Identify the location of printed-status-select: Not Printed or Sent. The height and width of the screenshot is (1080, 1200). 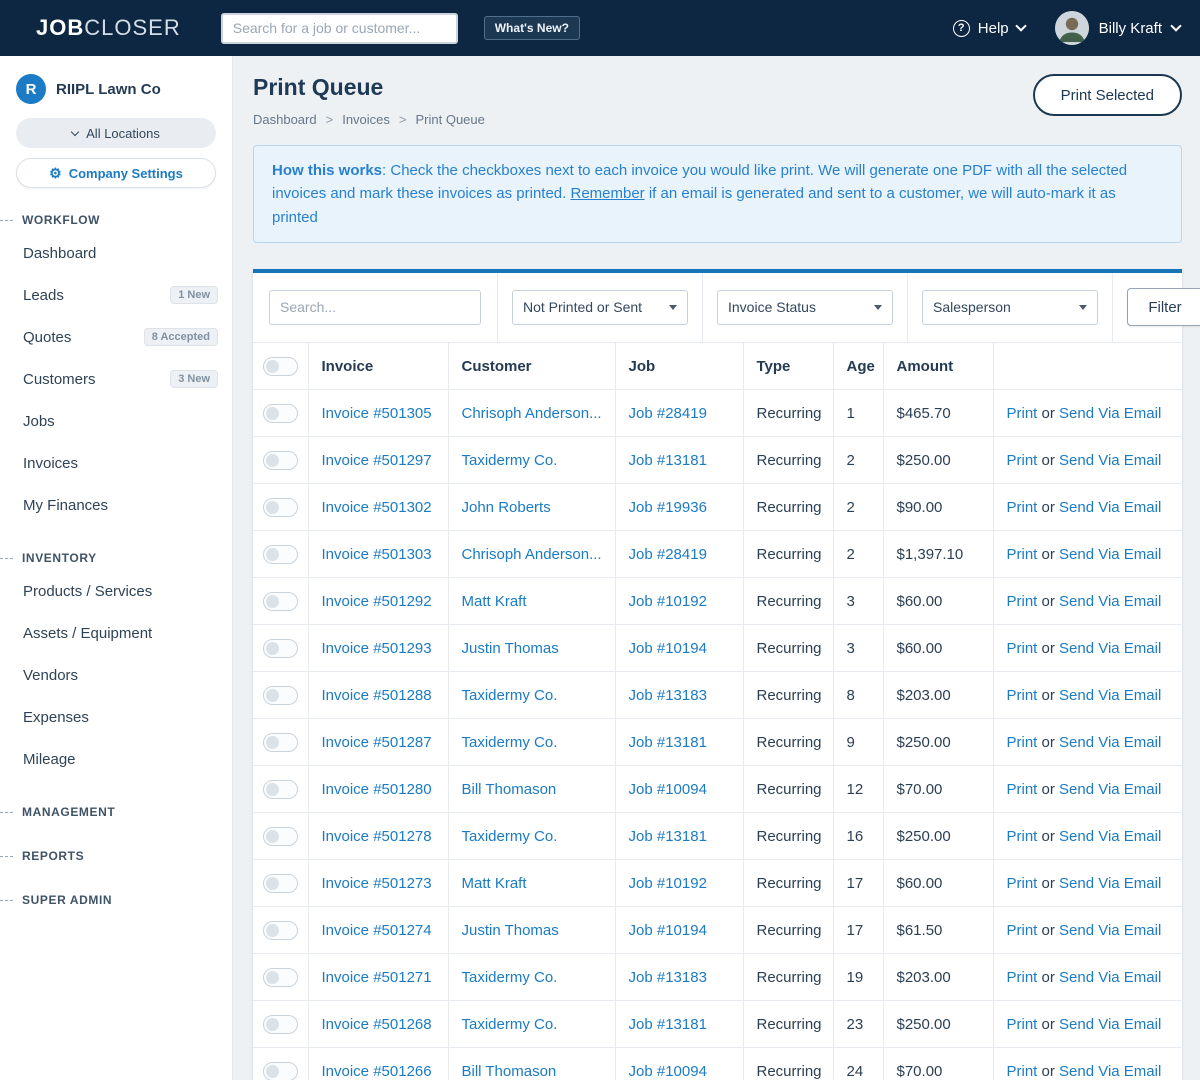
(600, 307).